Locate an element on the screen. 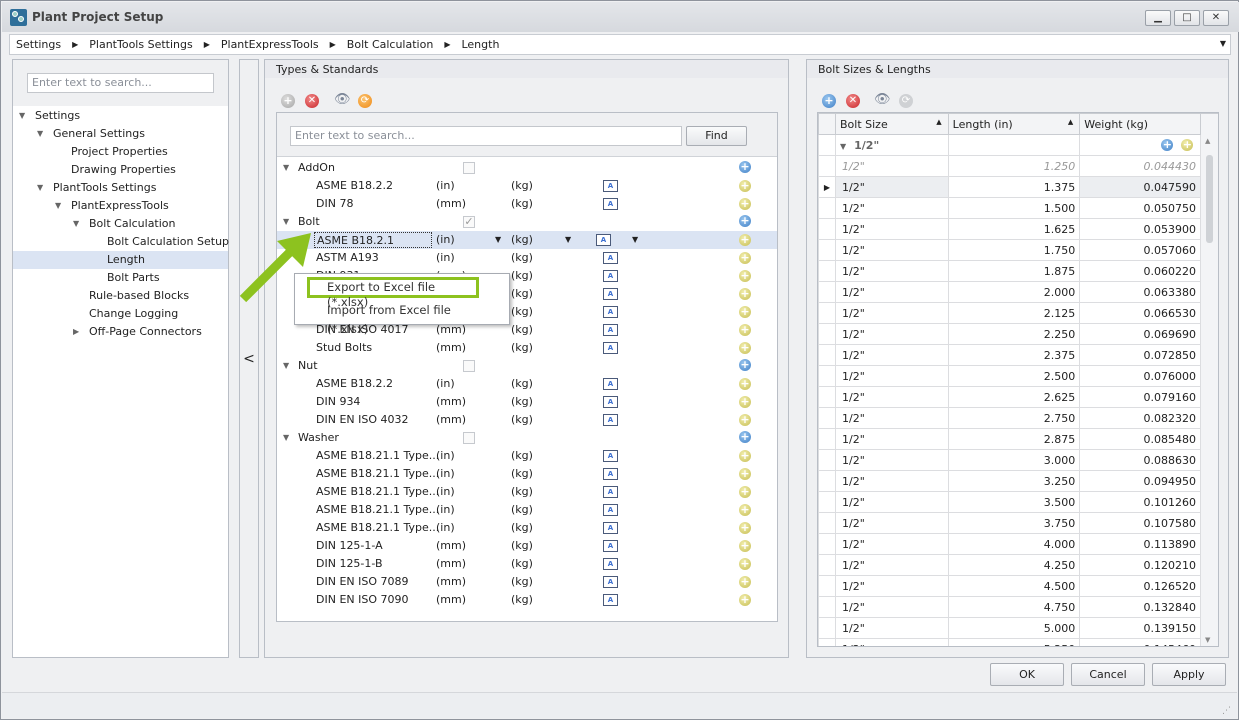  tree-item: ▼ PlantExpressTools is located at coordinates (120, 206).